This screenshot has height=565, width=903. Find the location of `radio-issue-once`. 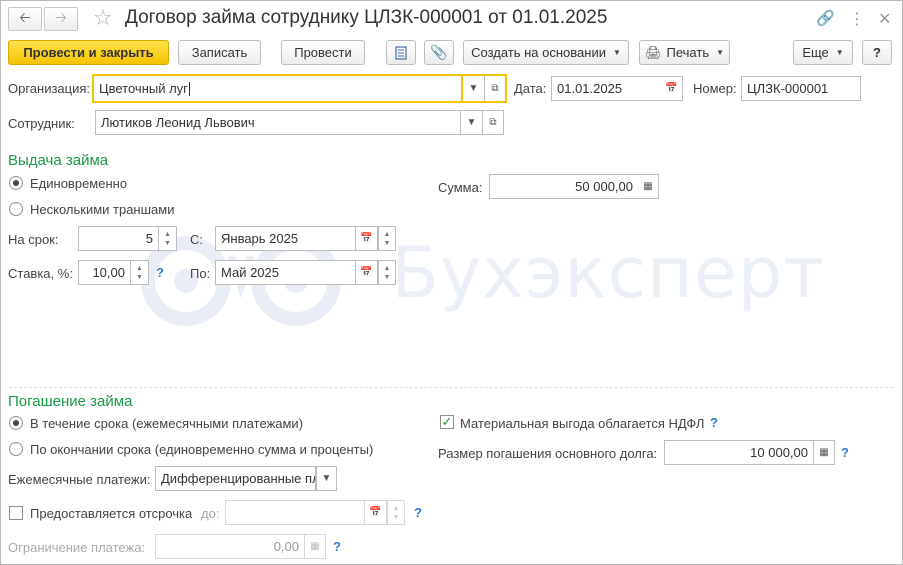

radio-issue-once is located at coordinates (16, 183).